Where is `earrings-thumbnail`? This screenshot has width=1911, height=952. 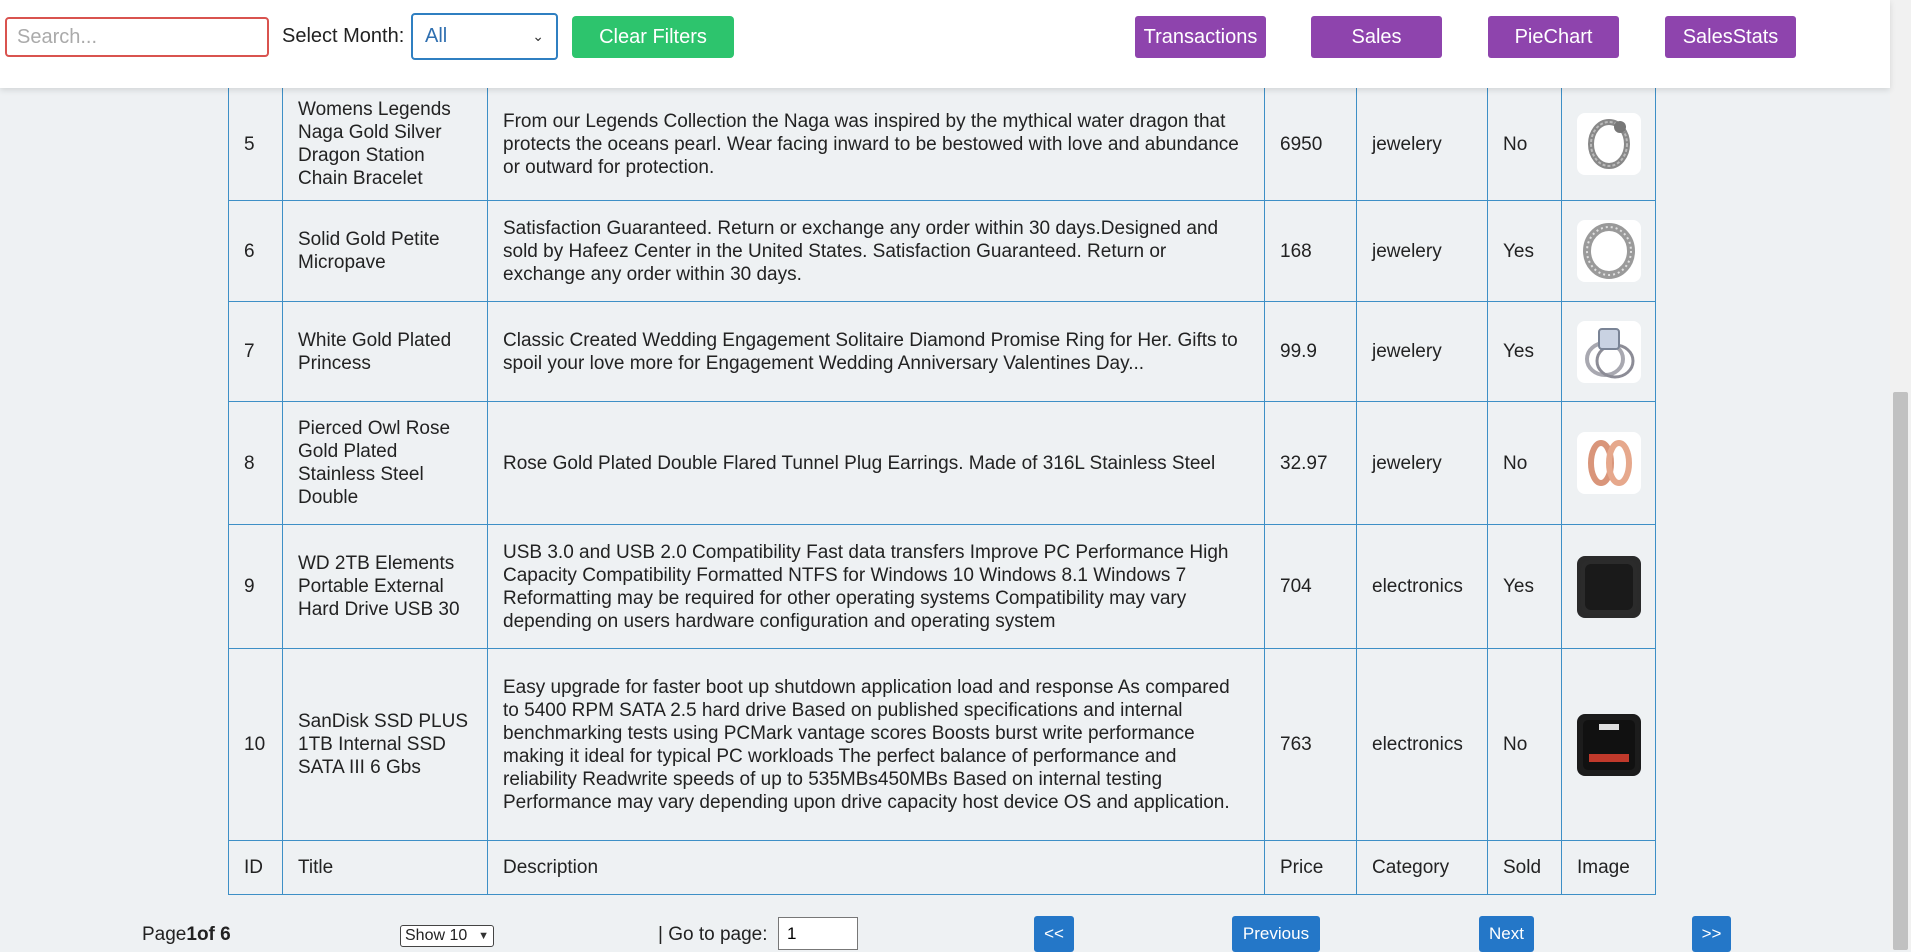 earrings-thumbnail is located at coordinates (1608, 463).